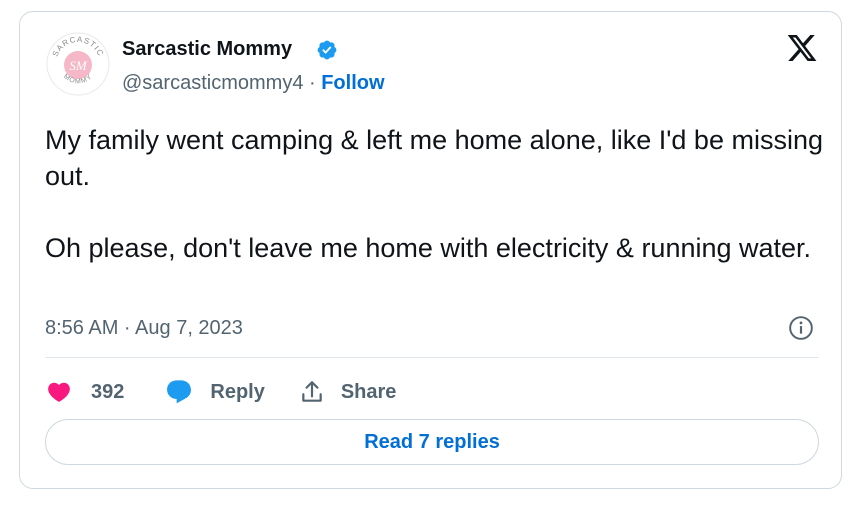  What do you see at coordinates (327, 50) in the screenshot?
I see `verified-badge-icon` at bounding box center [327, 50].